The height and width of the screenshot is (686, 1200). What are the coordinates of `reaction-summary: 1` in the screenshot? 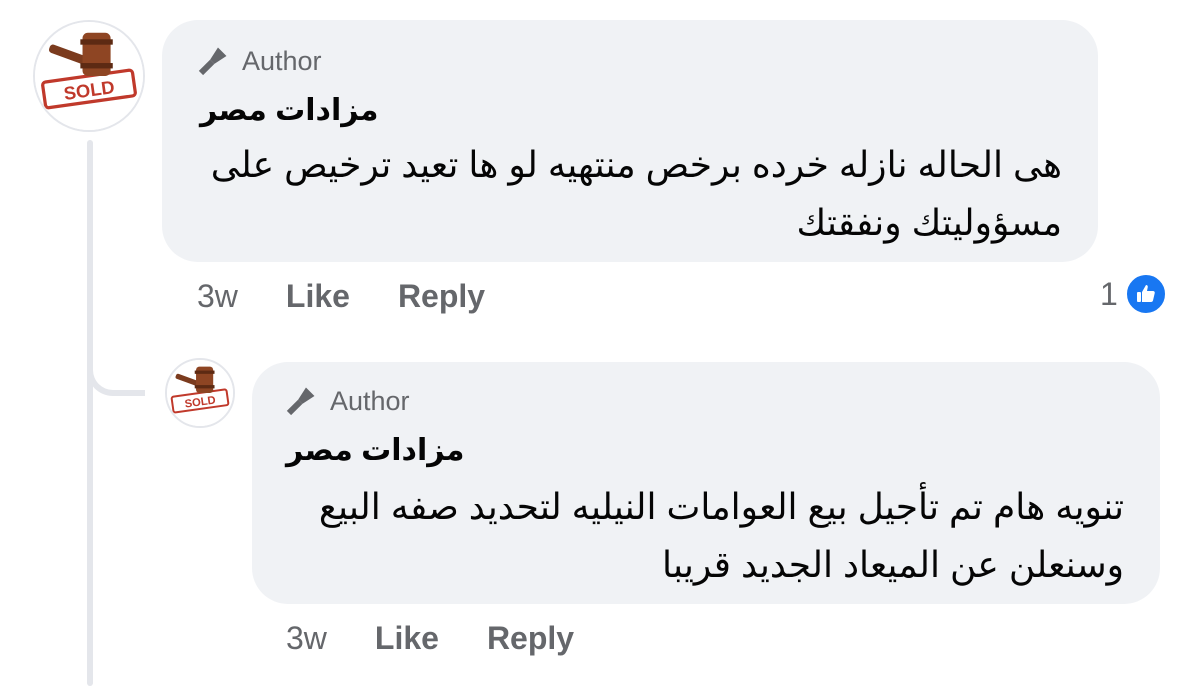 It's located at (1134, 294).